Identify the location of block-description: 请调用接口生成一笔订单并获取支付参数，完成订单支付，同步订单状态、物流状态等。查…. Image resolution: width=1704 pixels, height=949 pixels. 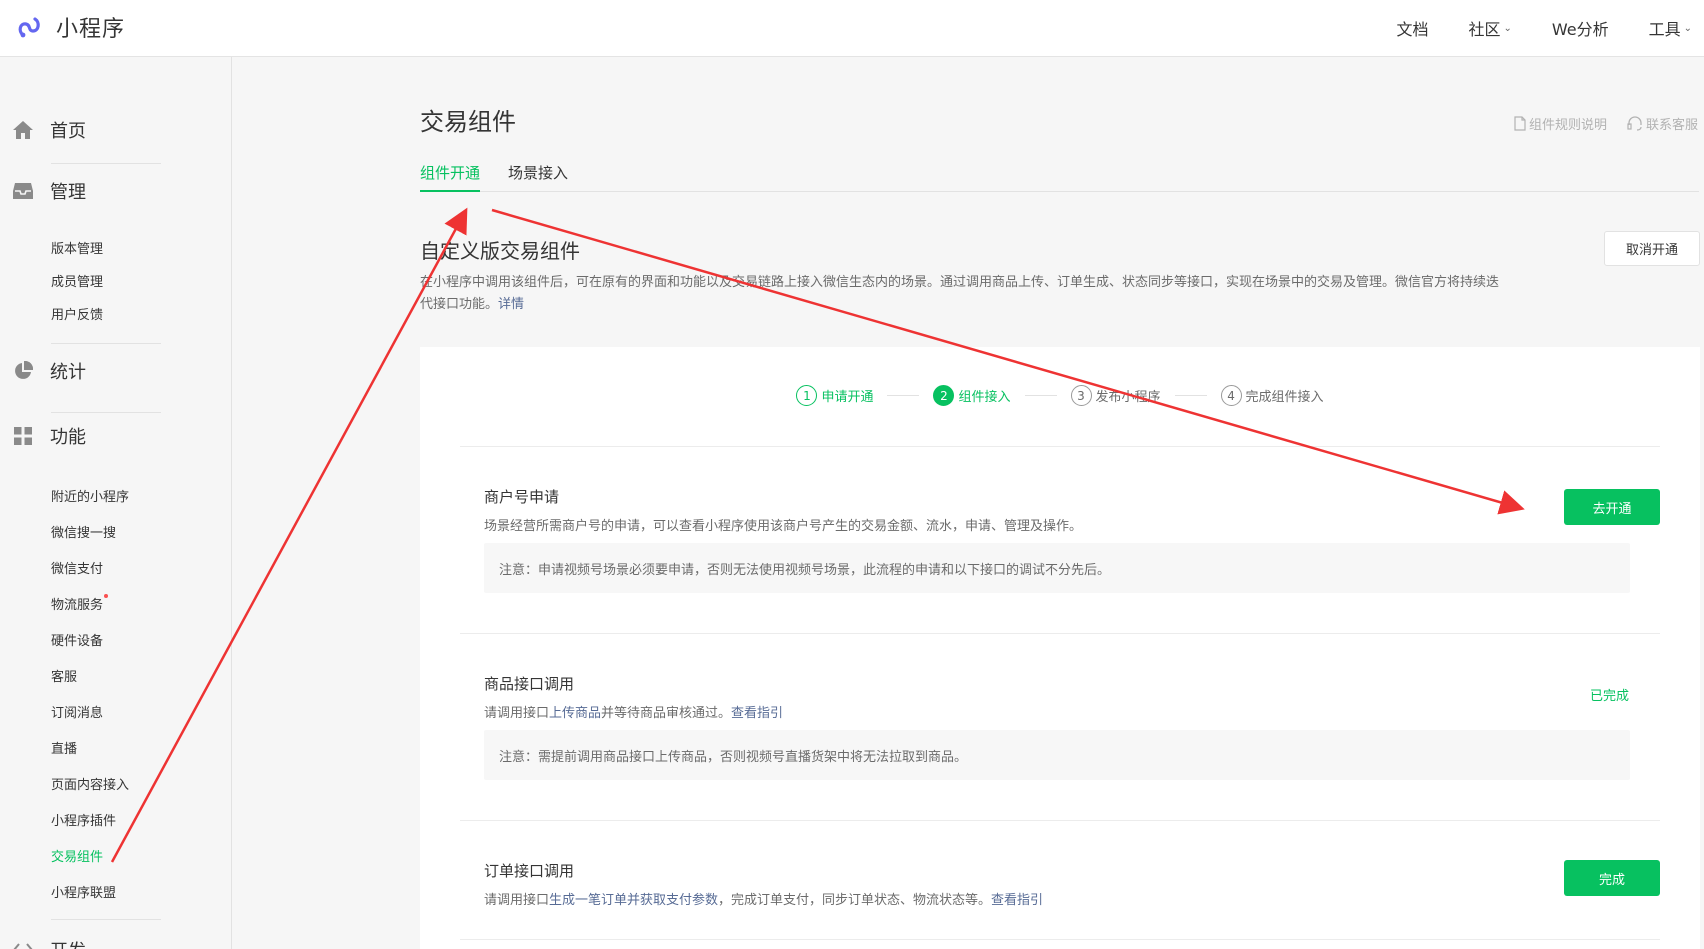
(764, 900).